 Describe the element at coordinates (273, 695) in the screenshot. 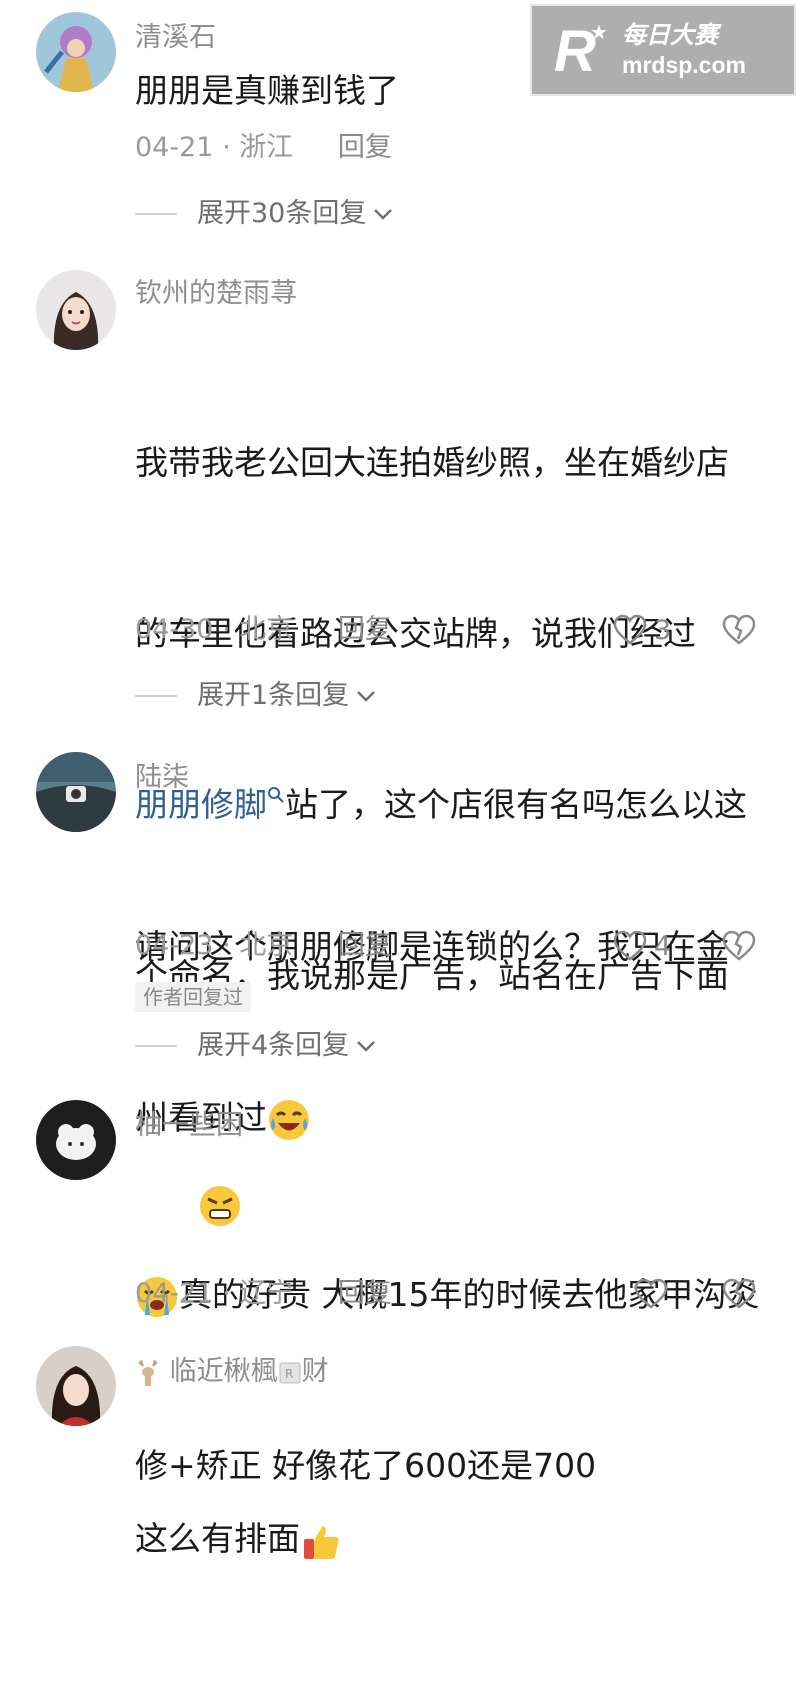

I see `expand-replies-label: 展开1条回复` at that location.